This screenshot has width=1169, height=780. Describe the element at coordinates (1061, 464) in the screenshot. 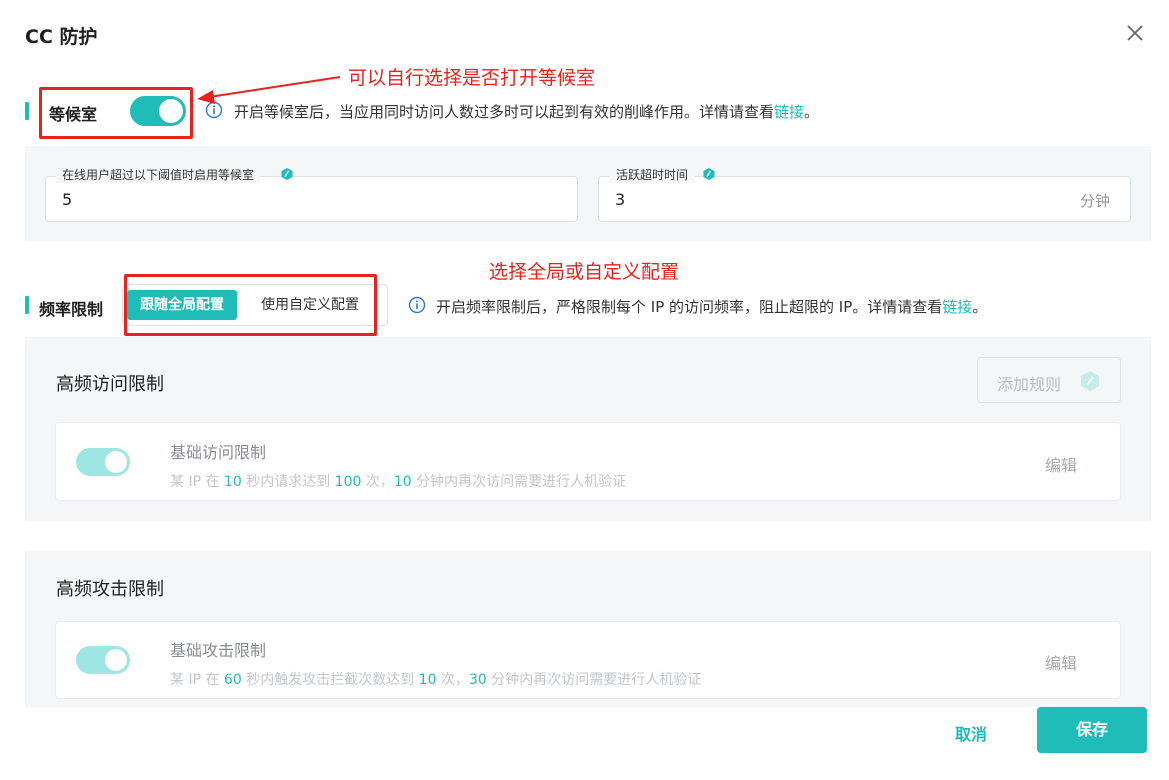

I see `access-rule-edit-button: 编辑` at that location.